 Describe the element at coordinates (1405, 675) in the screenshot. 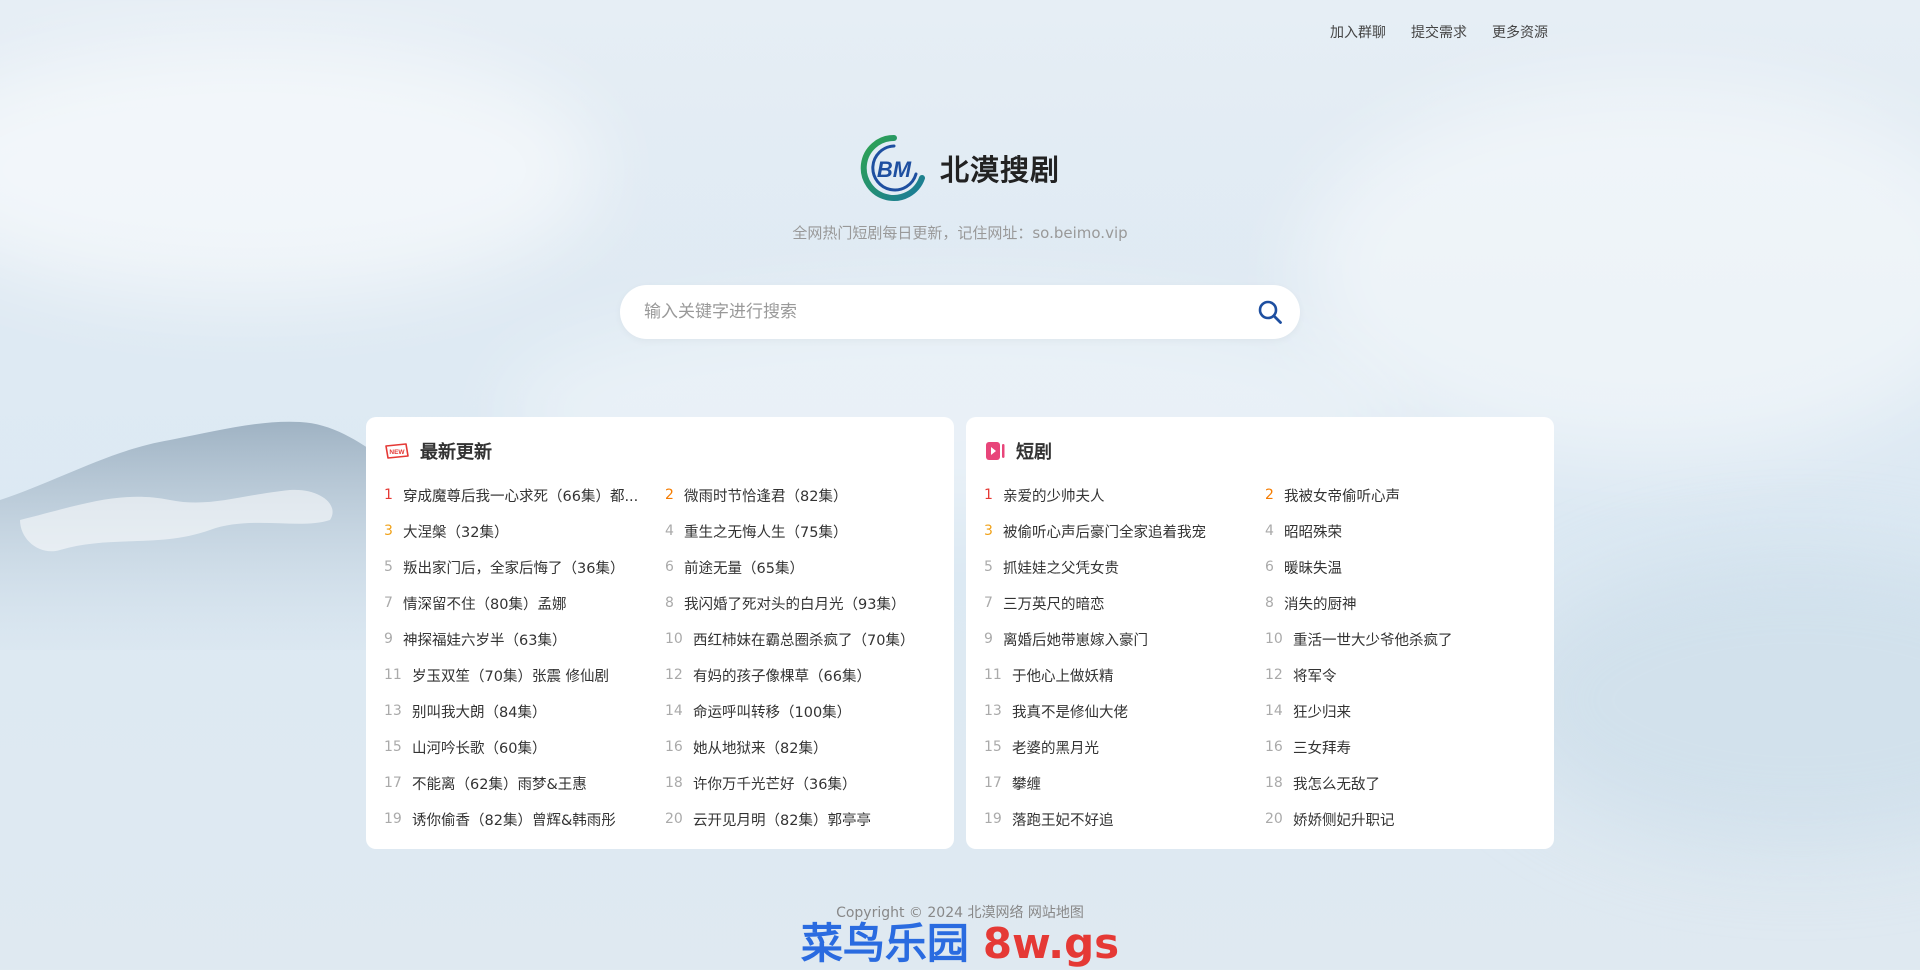

I see `list-item: 12 将军令` at that location.